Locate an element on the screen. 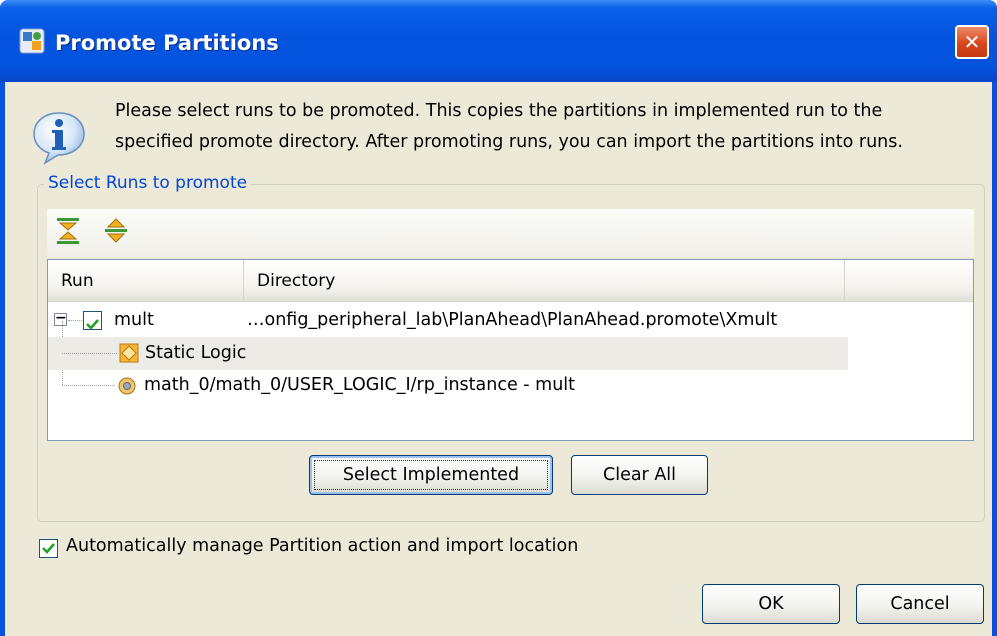 The height and width of the screenshot is (636, 997). row-checkbox-mult is located at coordinates (92, 320).